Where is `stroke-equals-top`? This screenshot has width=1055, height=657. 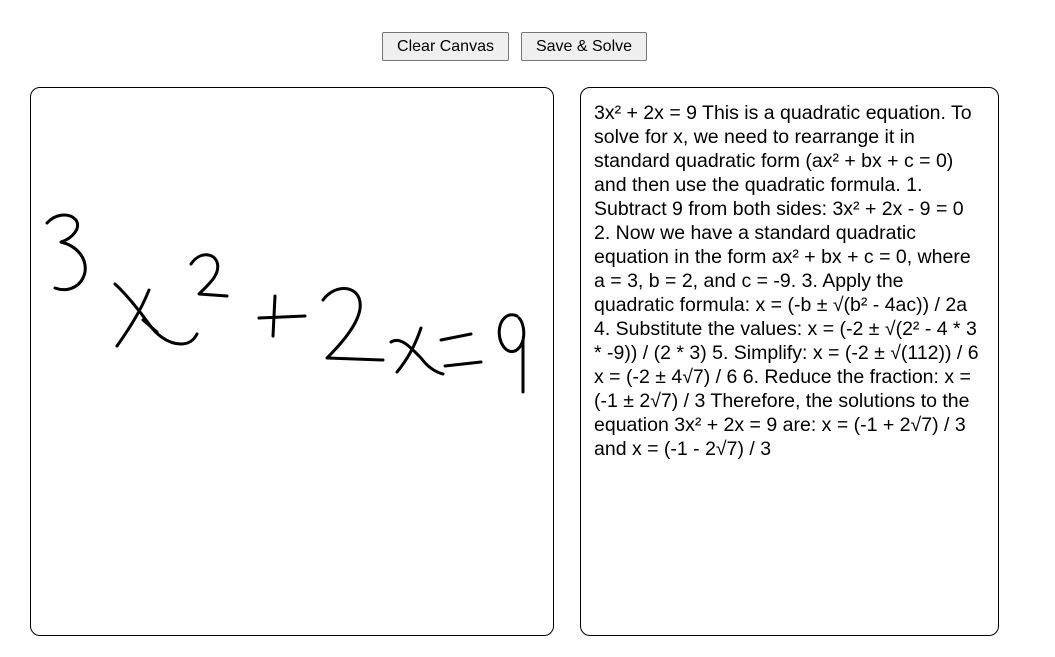 stroke-equals-top is located at coordinates (456, 337).